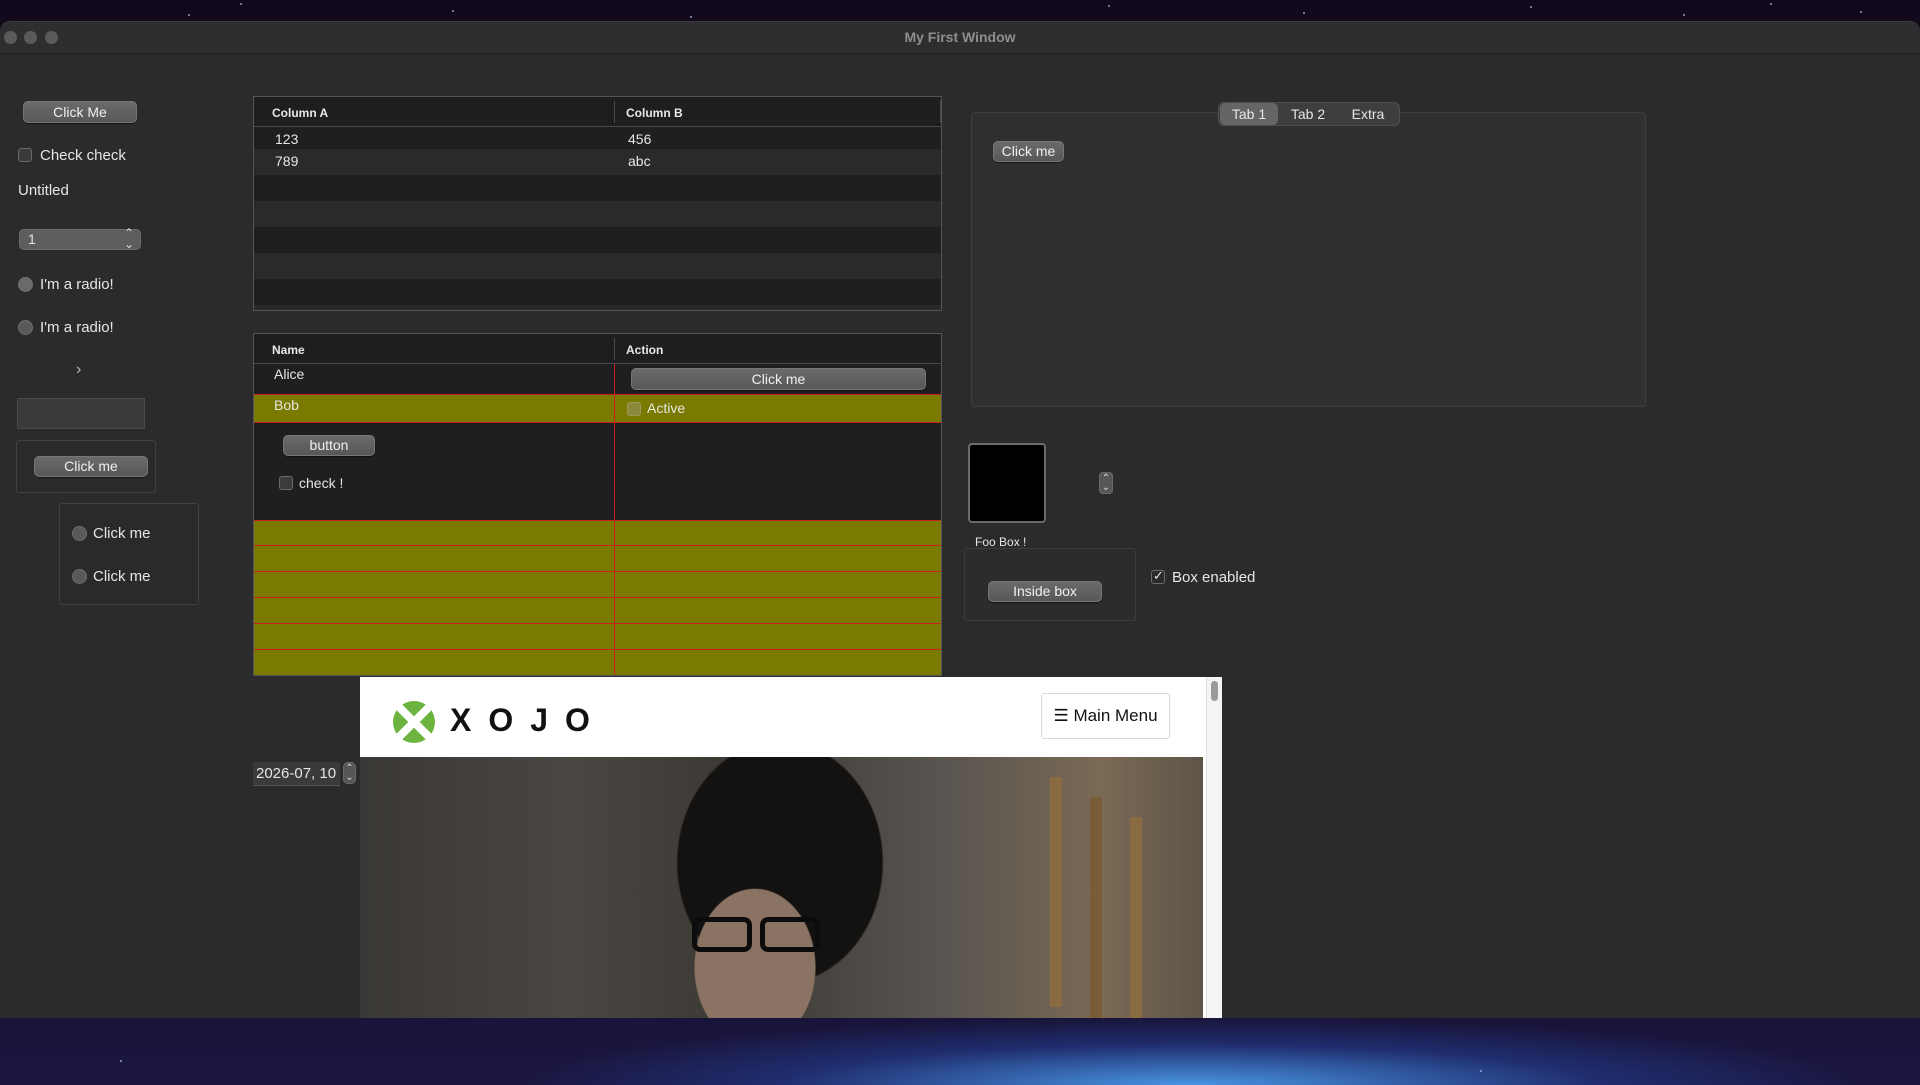  Describe the element at coordinates (287, 139) in the screenshot. I see `cell: 123` at that location.